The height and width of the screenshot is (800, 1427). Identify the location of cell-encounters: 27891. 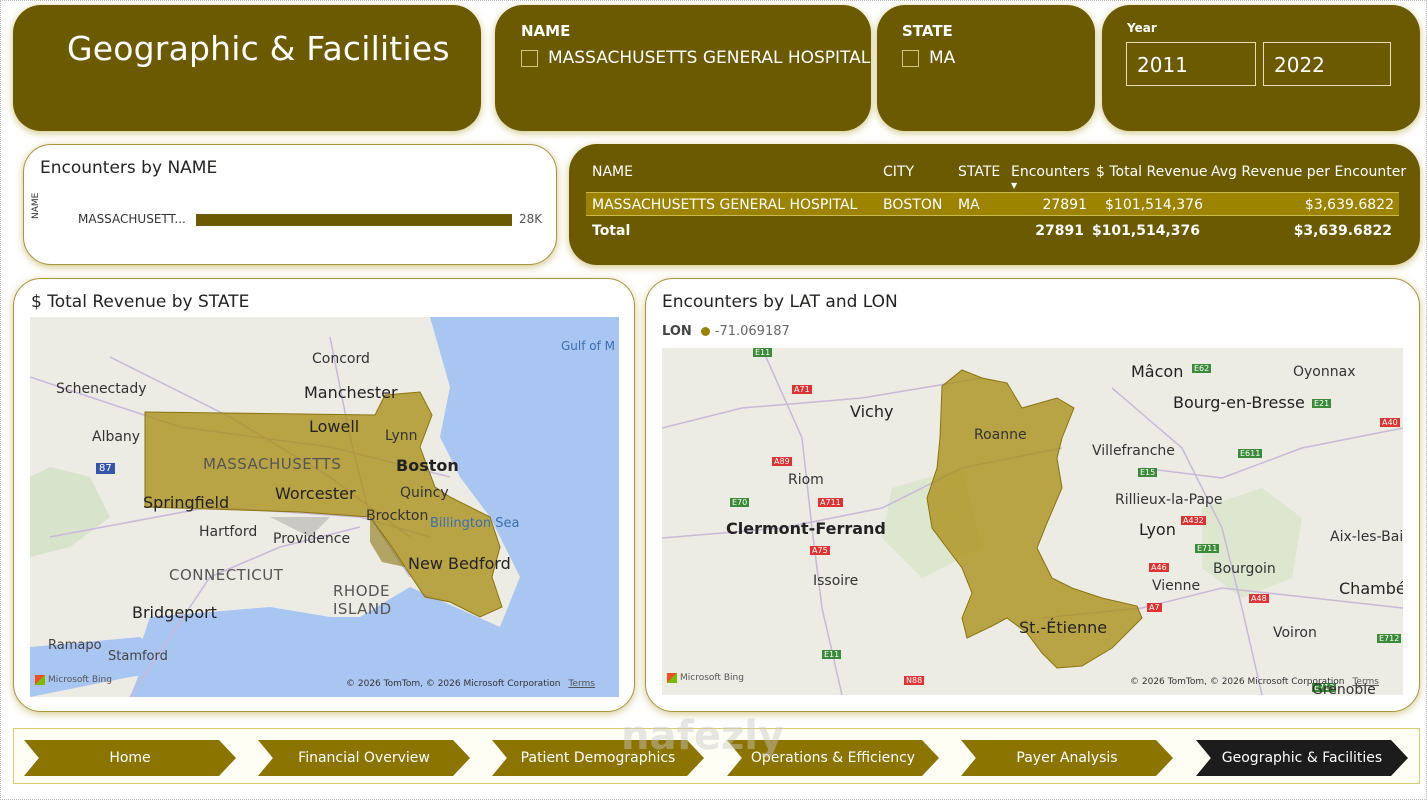
(1064, 205).